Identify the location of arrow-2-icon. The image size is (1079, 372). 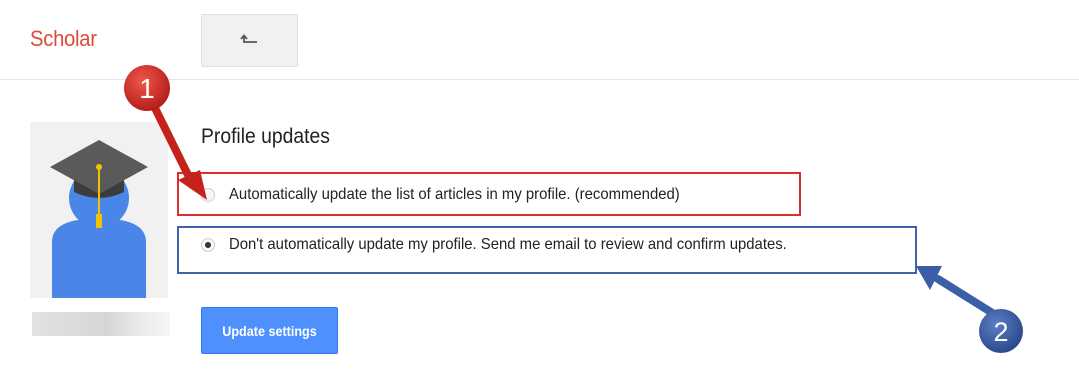
(957, 292).